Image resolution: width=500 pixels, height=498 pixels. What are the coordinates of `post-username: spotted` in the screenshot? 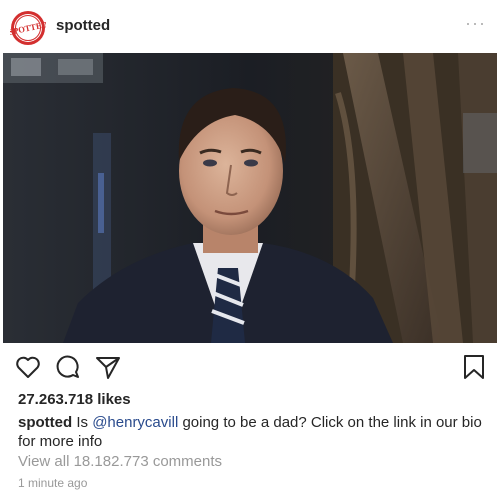 It's located at (83, 25).